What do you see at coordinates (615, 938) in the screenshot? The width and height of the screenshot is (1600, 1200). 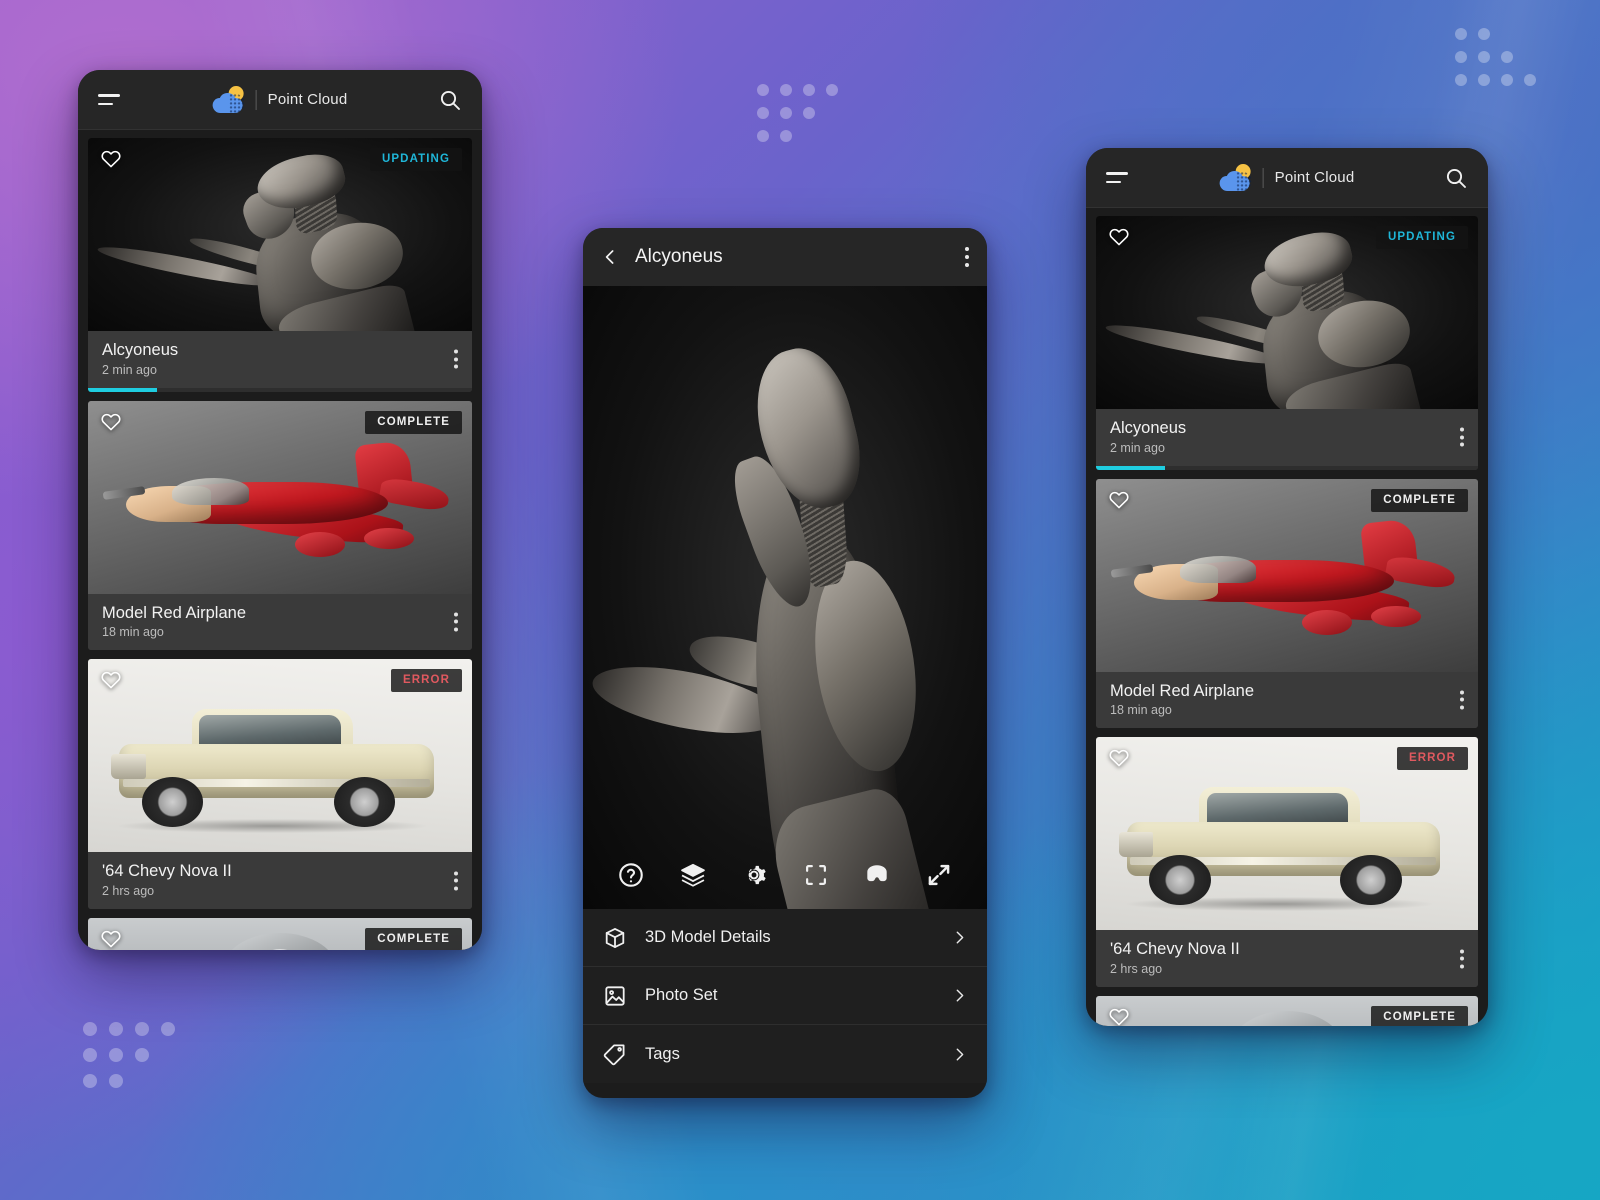 I see `cube-icon` at bounding box center [615, 938].